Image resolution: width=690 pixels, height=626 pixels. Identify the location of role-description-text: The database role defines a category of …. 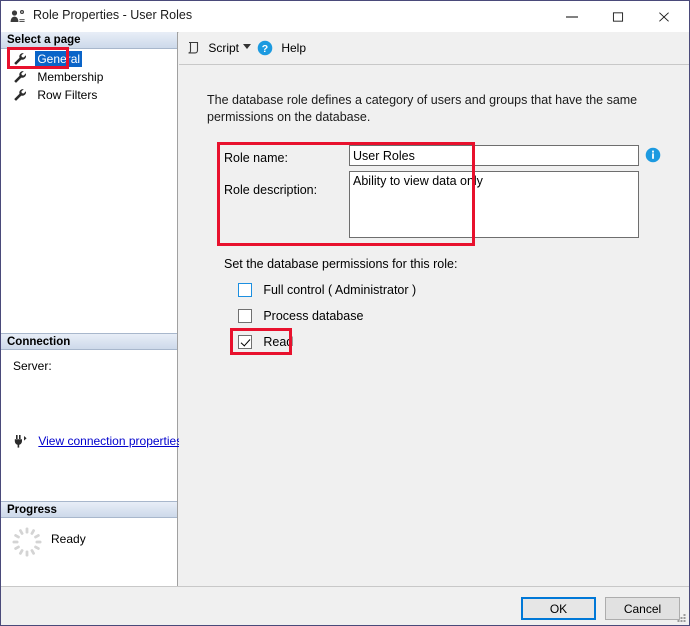
(422, 108).